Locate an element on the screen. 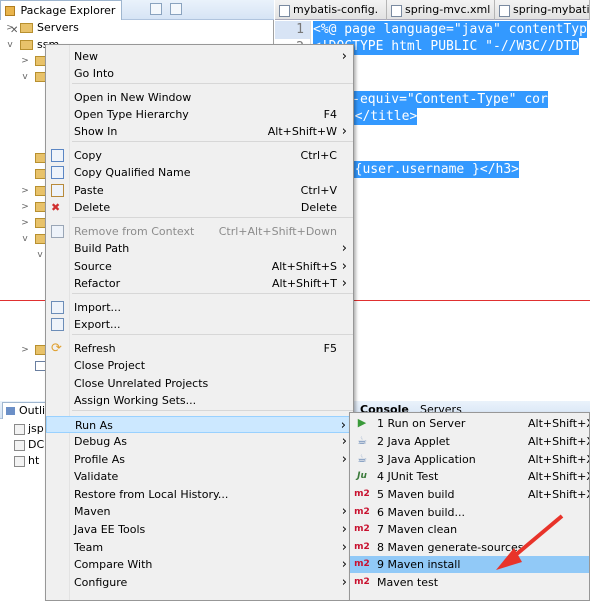  menu-item-close-unrelated-projects: Close Unrelated Projects is located at coordinates (199, 383).